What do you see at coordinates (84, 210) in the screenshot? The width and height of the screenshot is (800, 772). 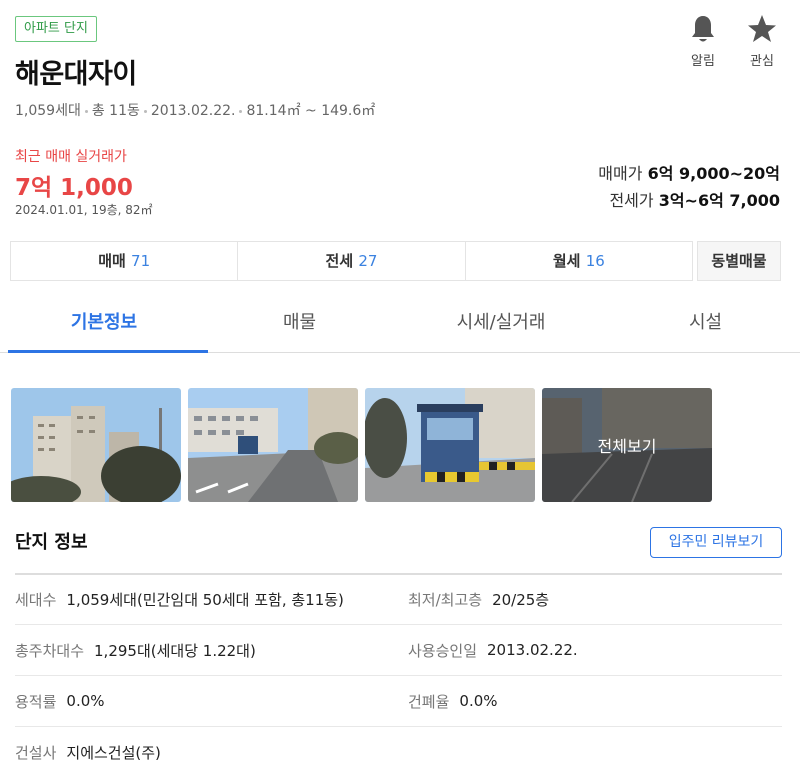 I see `recent-trade-detail: 2024.01.01, 19층, 82㎡` at bounding box center [84, 210].